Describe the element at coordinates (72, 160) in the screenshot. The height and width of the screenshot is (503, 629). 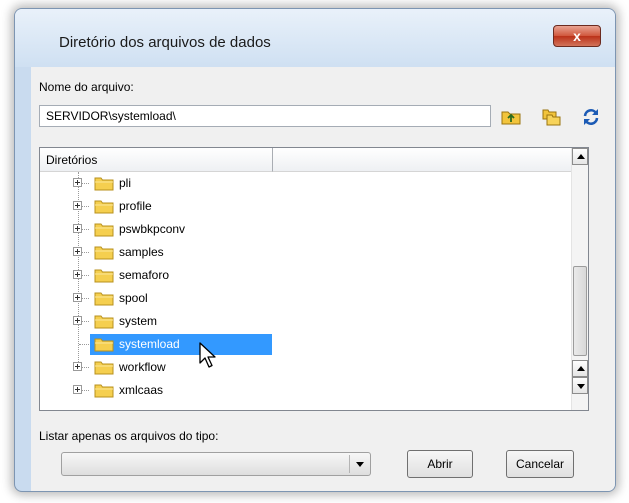
I see `column-header-label: Diretórios` at that location.